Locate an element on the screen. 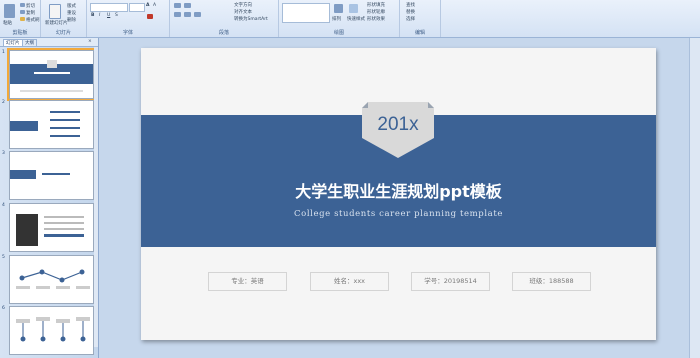 The image size is (700, 358). slide-thumbnail-pane: 幻灯片 大纲 × 1 2 3 4 5 6 is located at coordinates (49, 198).